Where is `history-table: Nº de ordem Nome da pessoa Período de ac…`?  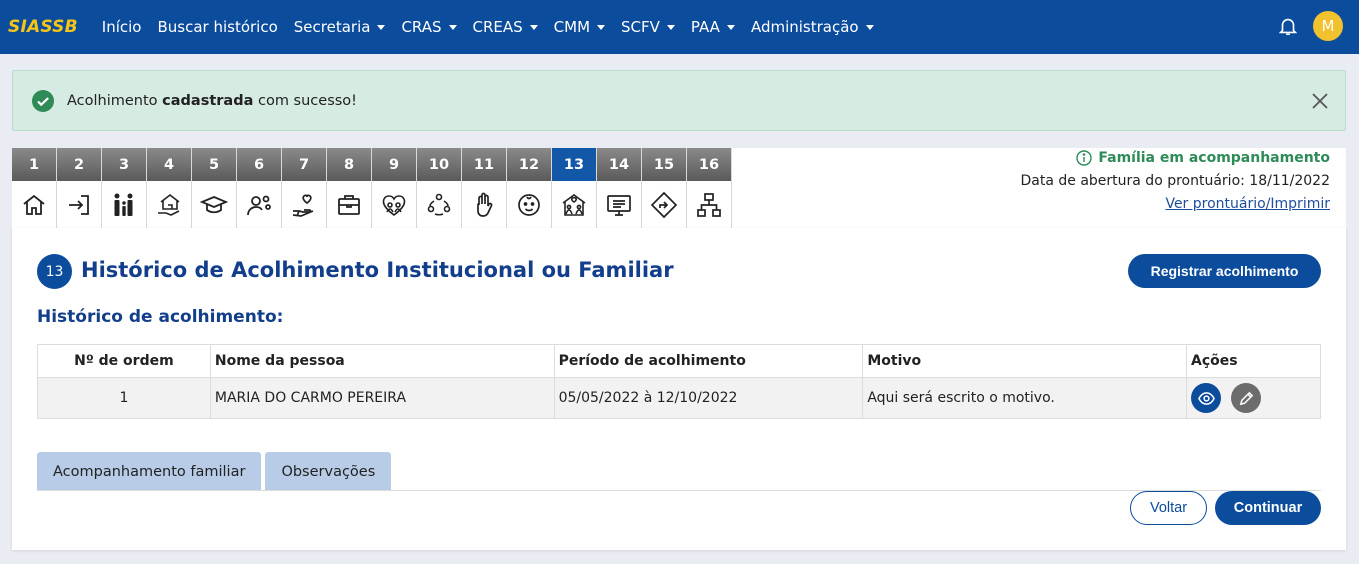 history-table: Nº de ordem Nome da pessoa Período de ac… is located at coordinates (679, 381).